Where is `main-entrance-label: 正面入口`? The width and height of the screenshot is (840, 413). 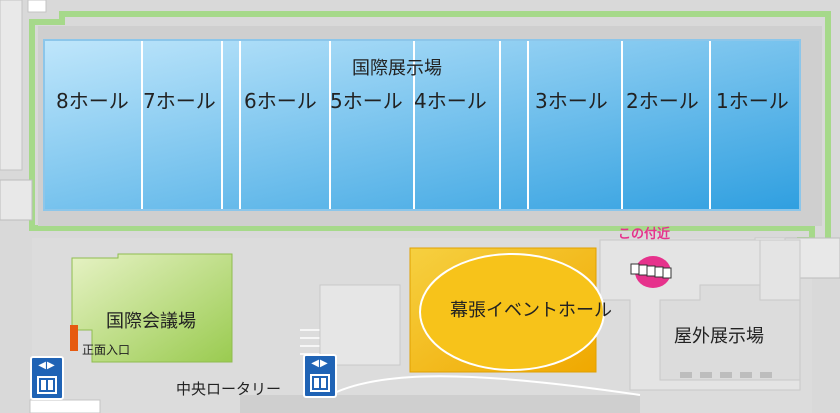 main-entrance-label: 正面入口 is located at coordinates (106, 350).